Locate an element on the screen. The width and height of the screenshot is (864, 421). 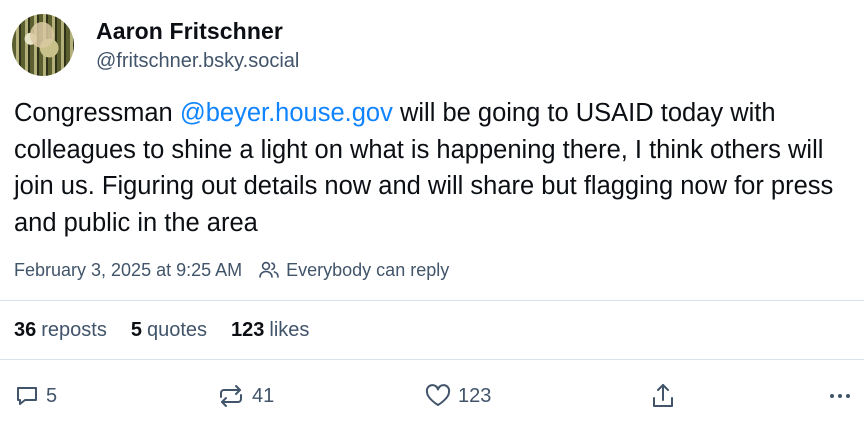
reply-count: 5 is located at coordinates (52, 395).